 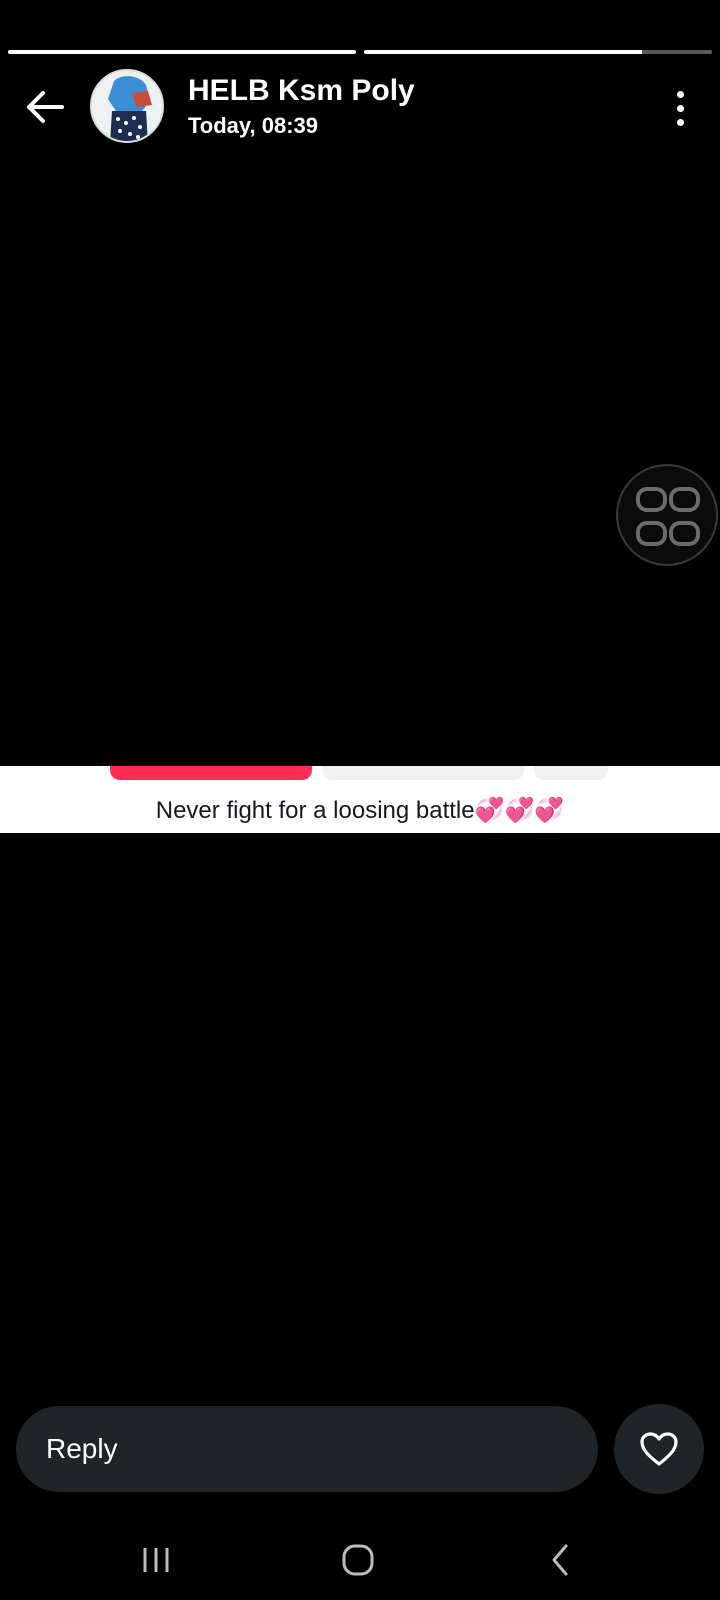 I want to click on system-navigation-bar, so click(x=360, y=1560).